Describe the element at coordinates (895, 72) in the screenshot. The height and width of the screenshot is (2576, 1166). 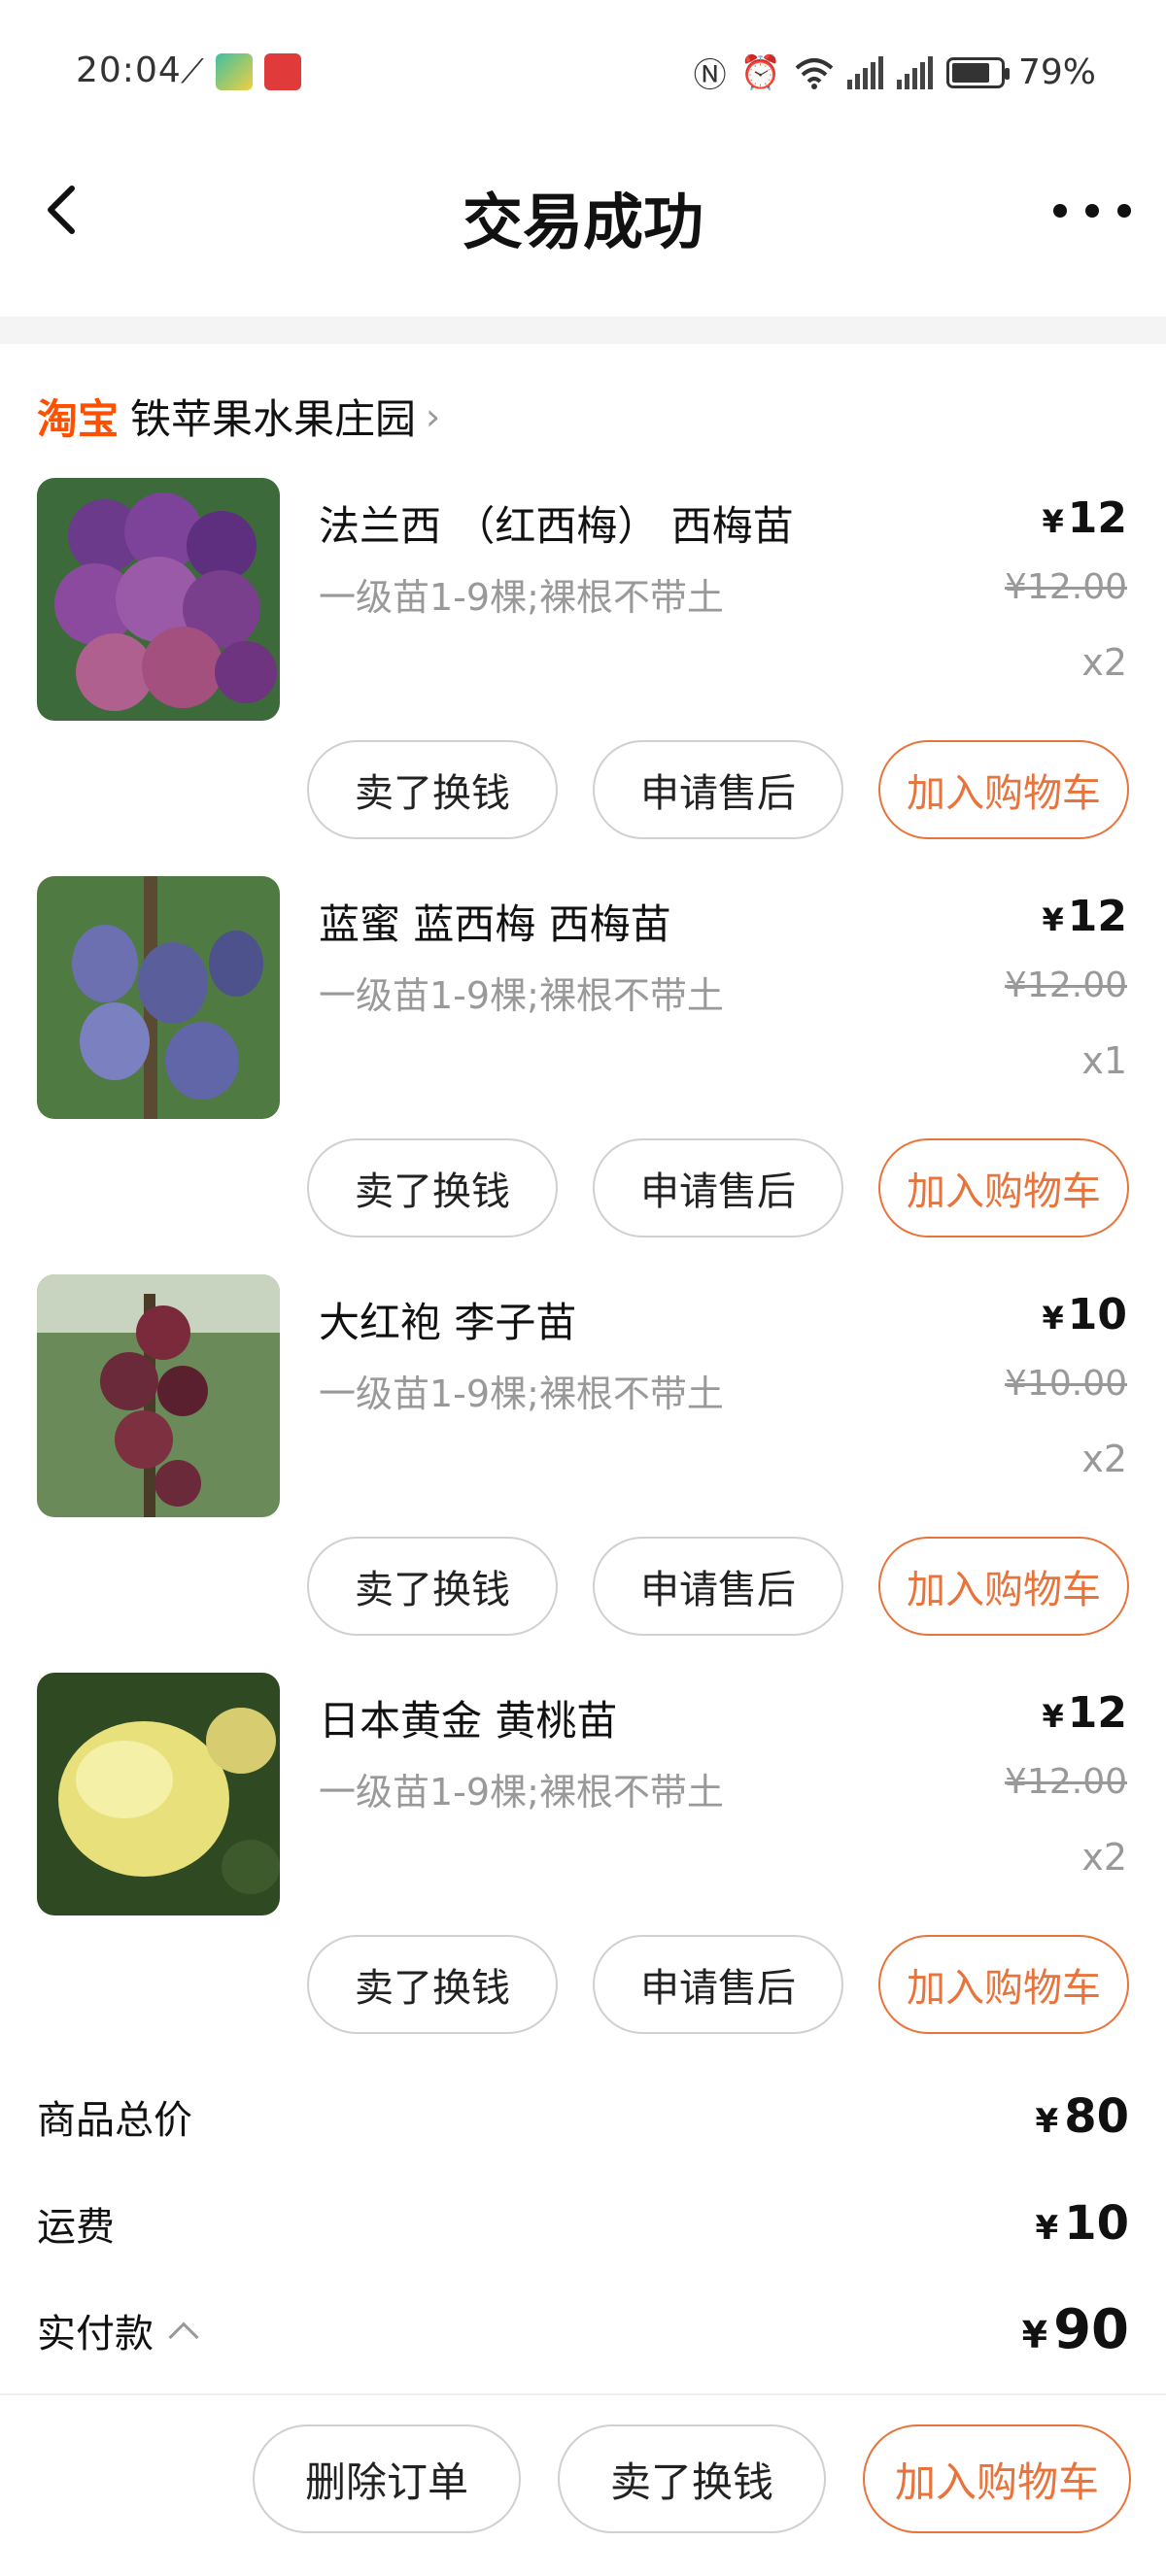
I see `status-right-icons: Ⓝ ⏰ 79%` at that location.